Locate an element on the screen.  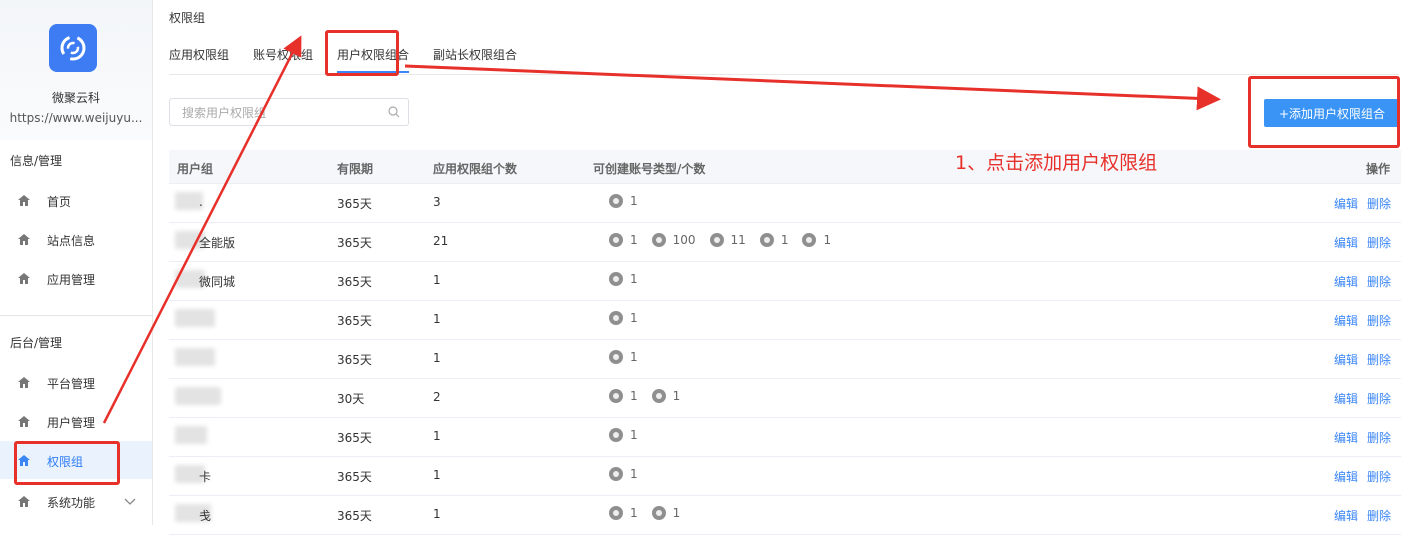
column-header: 可创建账号类型/个数 is located at coordinates (649, 169).